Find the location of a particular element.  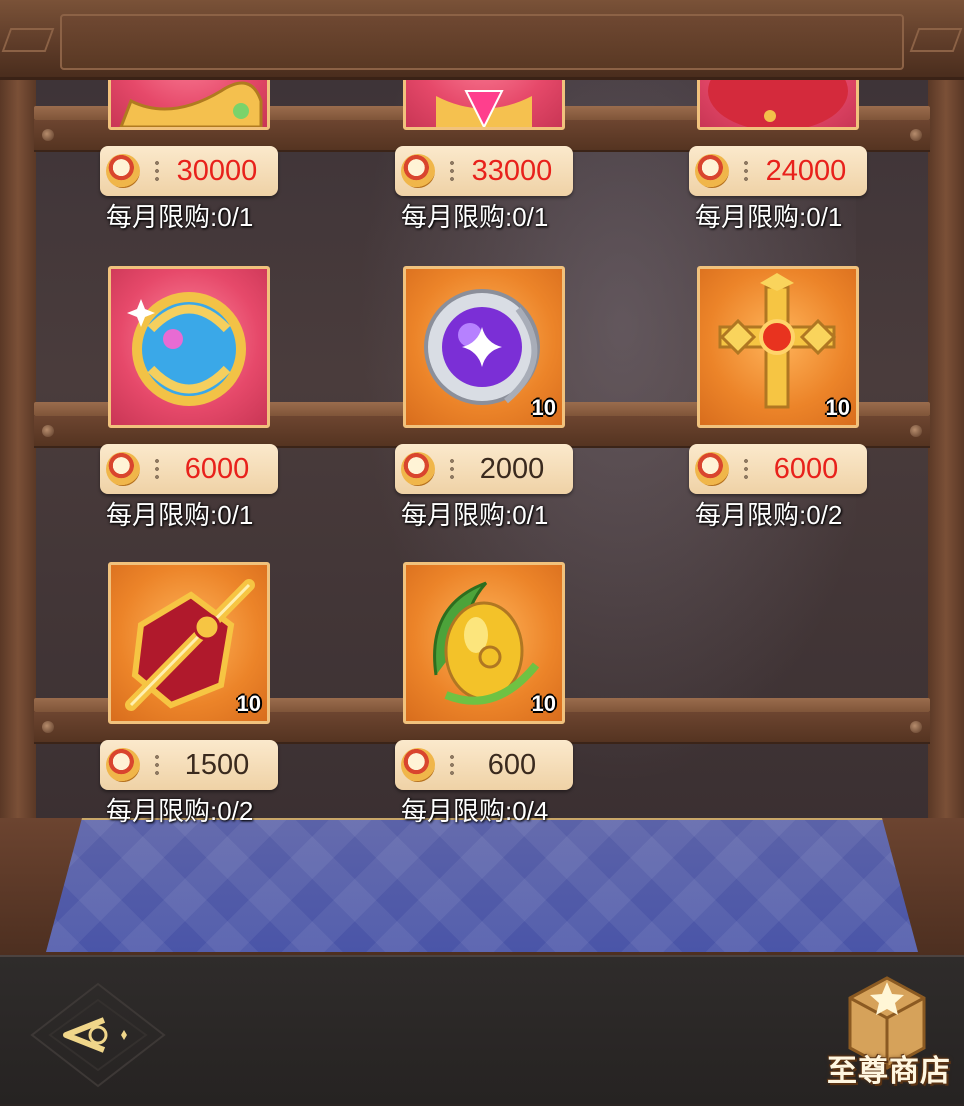

price-tag: 30000 is located at coordinates (189, 171).